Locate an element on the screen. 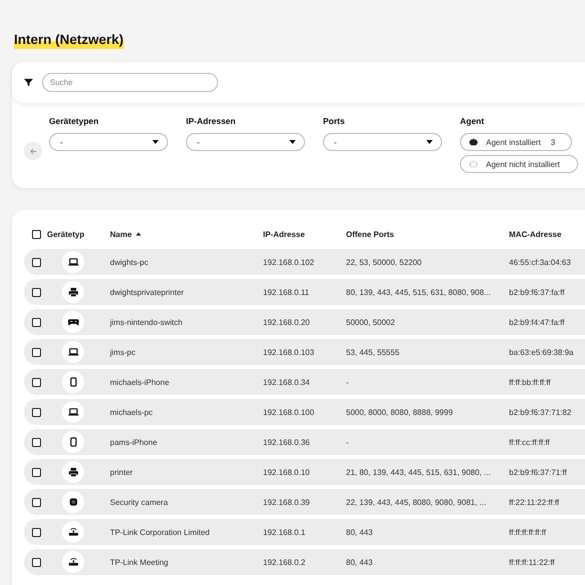  table-cell-text: ff:ff:bb:ff:ff:ff is located at coordinates (530, 382).